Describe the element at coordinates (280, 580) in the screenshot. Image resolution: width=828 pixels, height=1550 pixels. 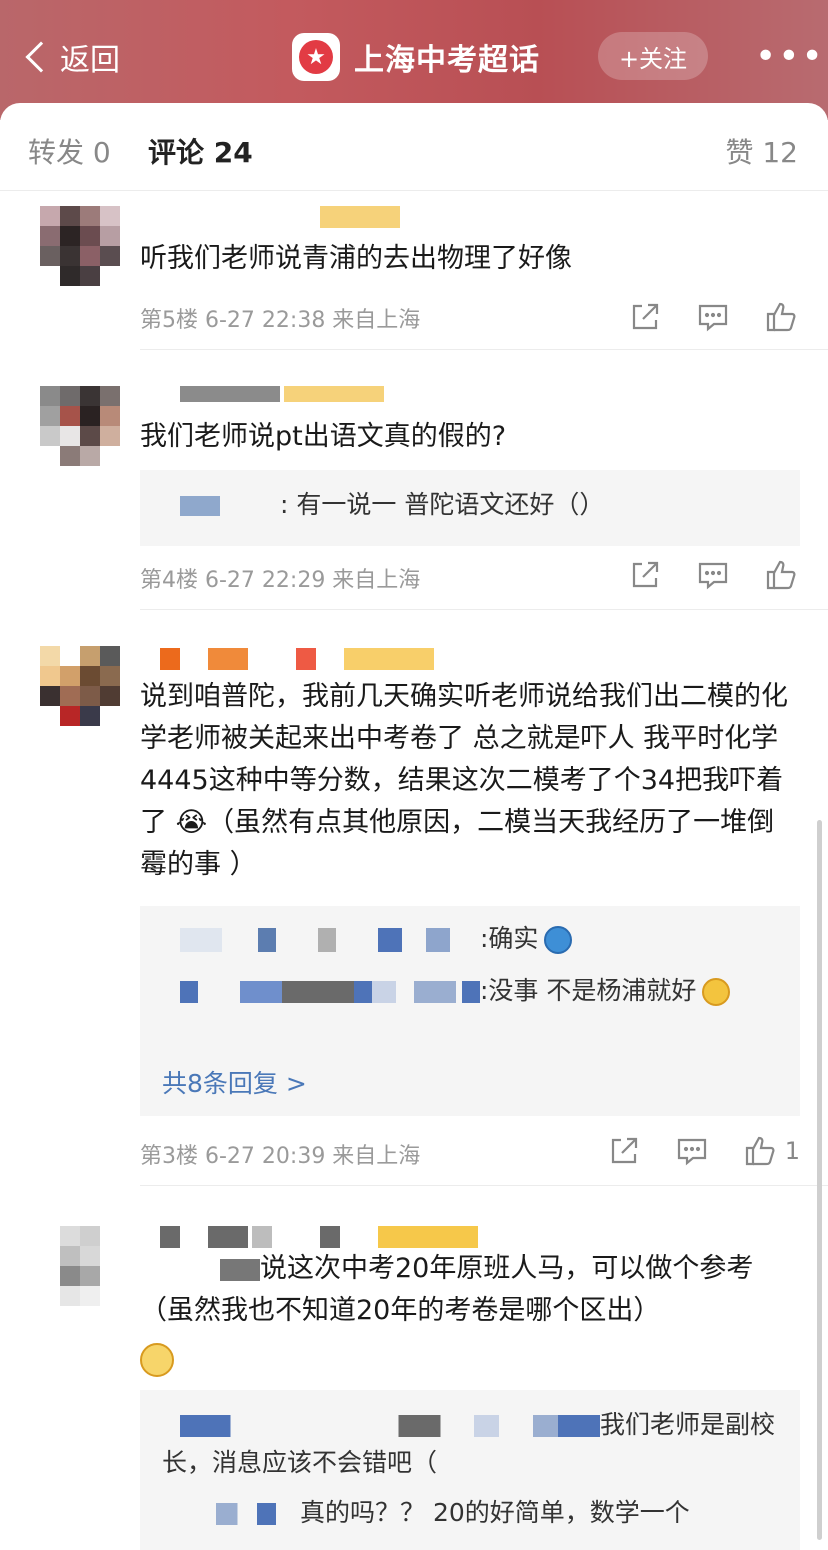
I see `comment-meta: 第4楼 6-27 22:29 来自上海` at that location.